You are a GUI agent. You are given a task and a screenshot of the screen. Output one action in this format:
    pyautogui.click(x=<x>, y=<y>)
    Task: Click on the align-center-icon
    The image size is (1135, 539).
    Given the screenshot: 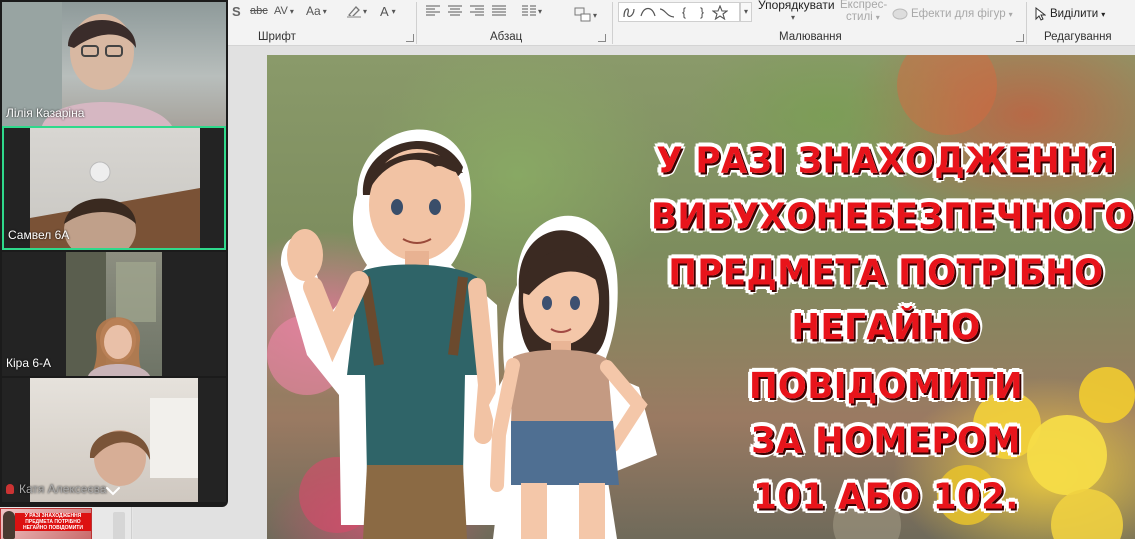 What is the action you would take?
    pyautogui.click(x=455, y=10)
    